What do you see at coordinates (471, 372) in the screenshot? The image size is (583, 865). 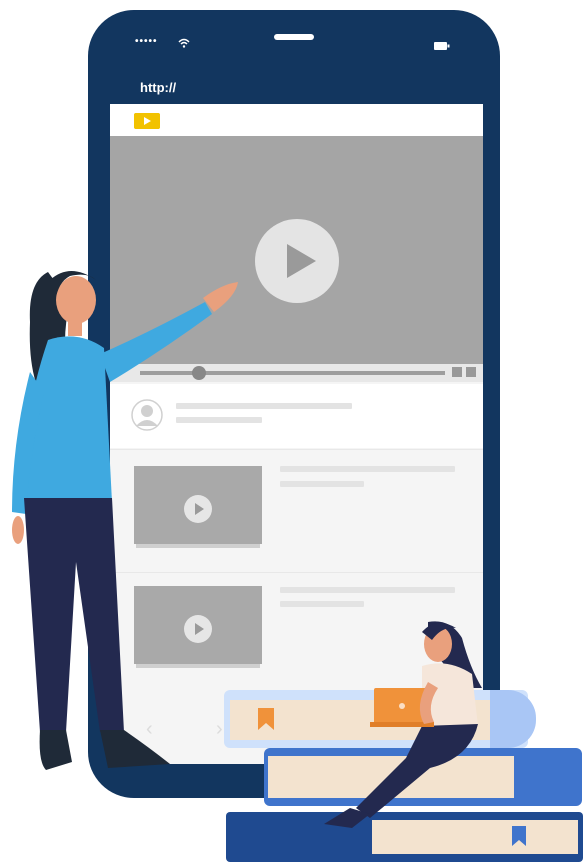 I see `fullscreen-icon` at bounding box center [471, 372].